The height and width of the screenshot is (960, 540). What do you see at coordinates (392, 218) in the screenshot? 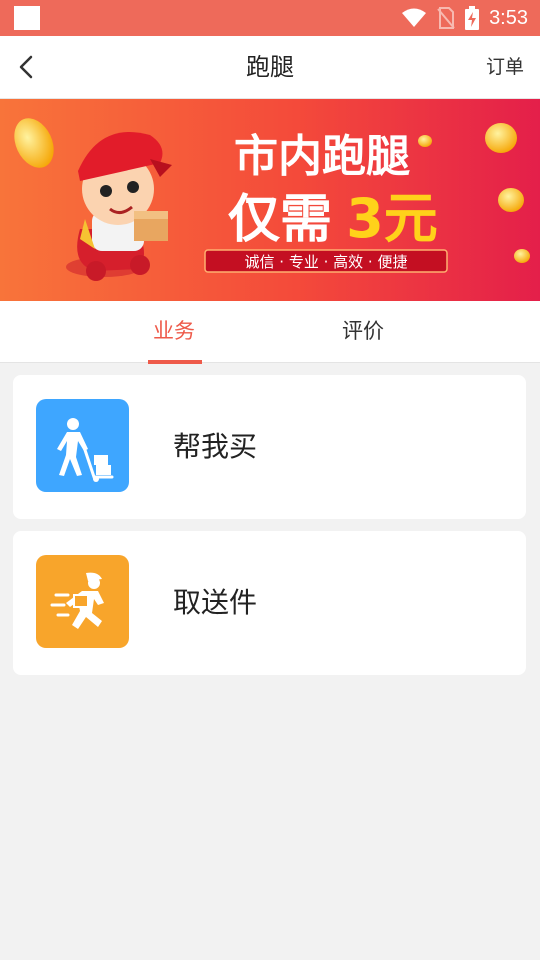
I see `banner-price: 3元` at bounding box center [392, 218].